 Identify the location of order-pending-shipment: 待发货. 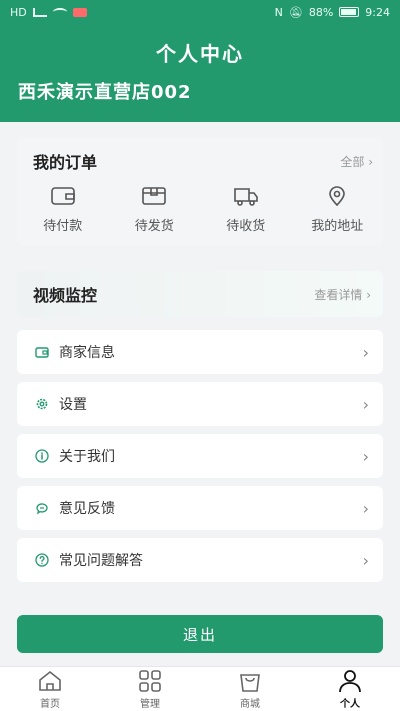
(154, 209).